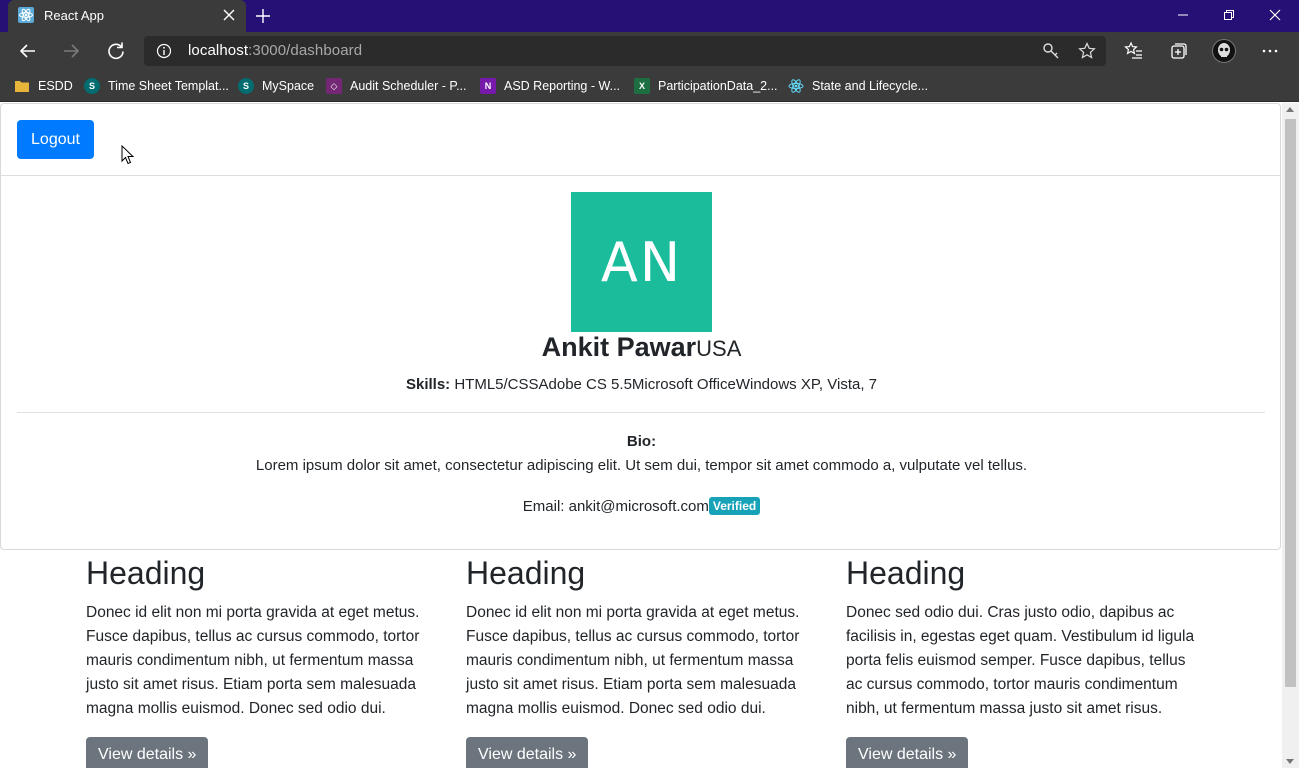 The image size is (1299, 768). I want to click on skull-icon, so click(1224, 50).